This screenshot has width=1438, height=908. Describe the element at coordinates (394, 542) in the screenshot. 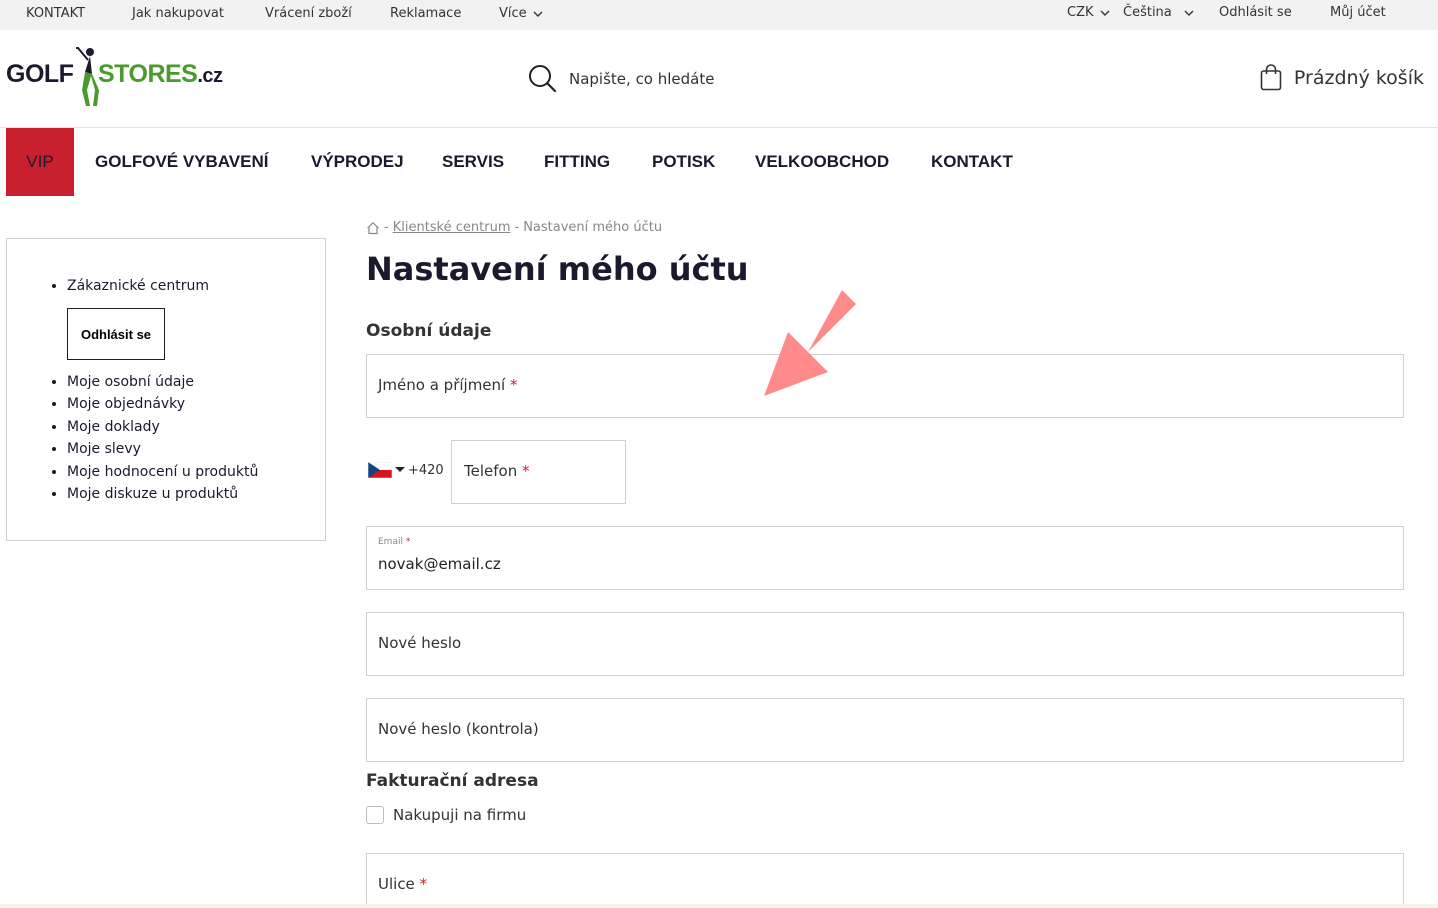

I see `email-label: Email *` at that location.